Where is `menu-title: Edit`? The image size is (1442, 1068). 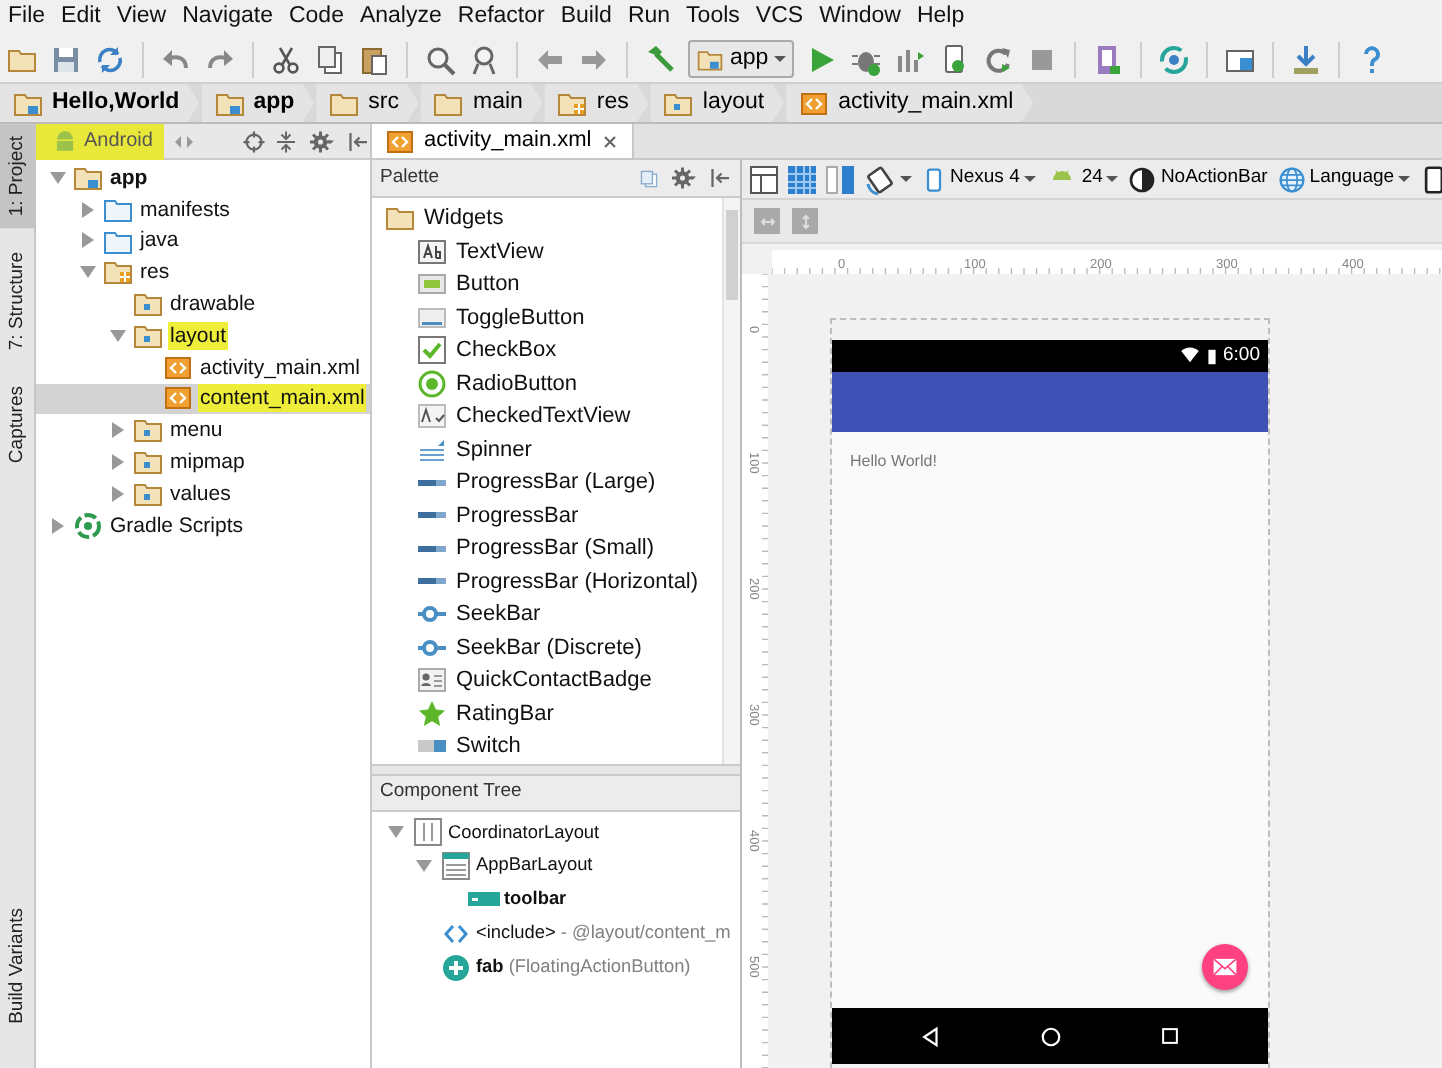
menu-title: Edit is located at coordinates (81, 18).